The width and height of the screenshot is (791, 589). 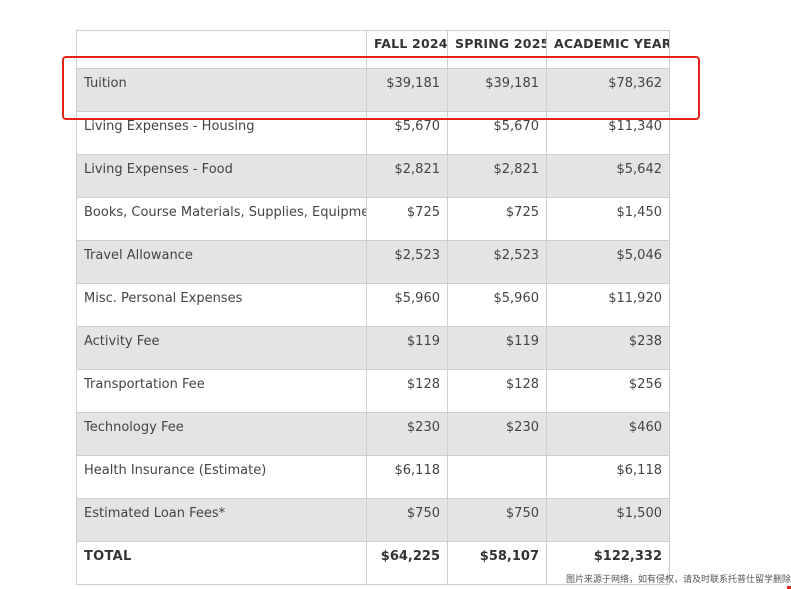 I want to click on row-label: Living Expenses - Housing, so click(x=221, y=133).